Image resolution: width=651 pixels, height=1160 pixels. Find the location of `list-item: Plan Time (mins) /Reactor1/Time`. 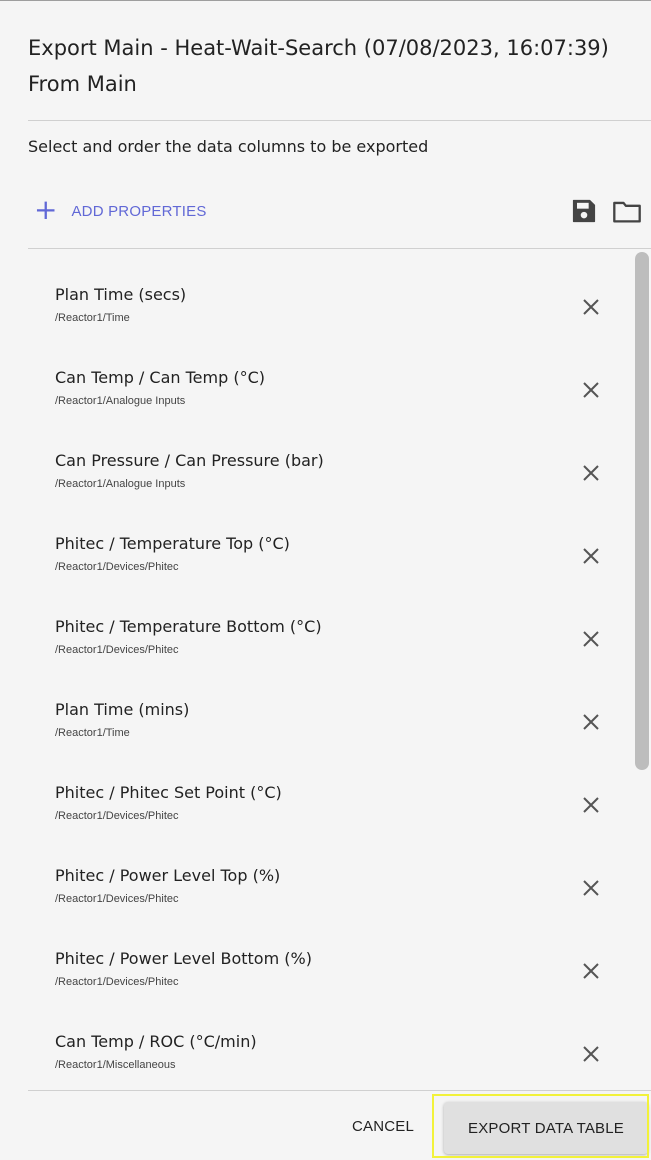

list-item: Plan Time (mins) /Reactor1/Time is located at coordinates (332, 706).